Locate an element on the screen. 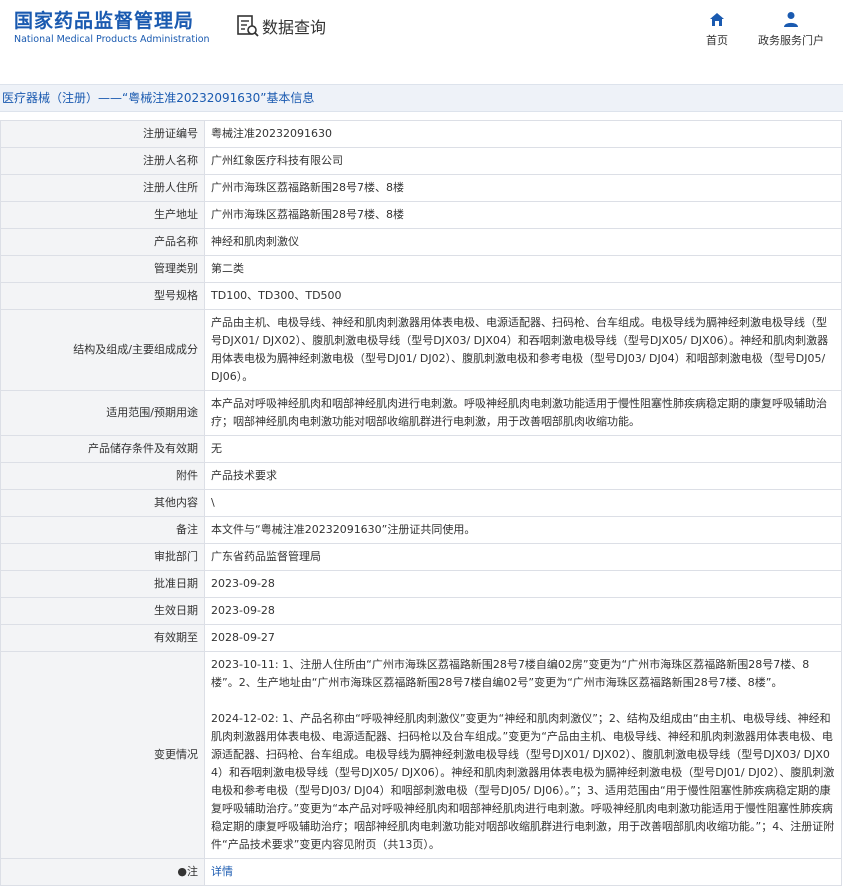 Image resolution: width=843 pixels, height=886 pixels. nav-home-label: 首页 is located at coordinates (717, 40).